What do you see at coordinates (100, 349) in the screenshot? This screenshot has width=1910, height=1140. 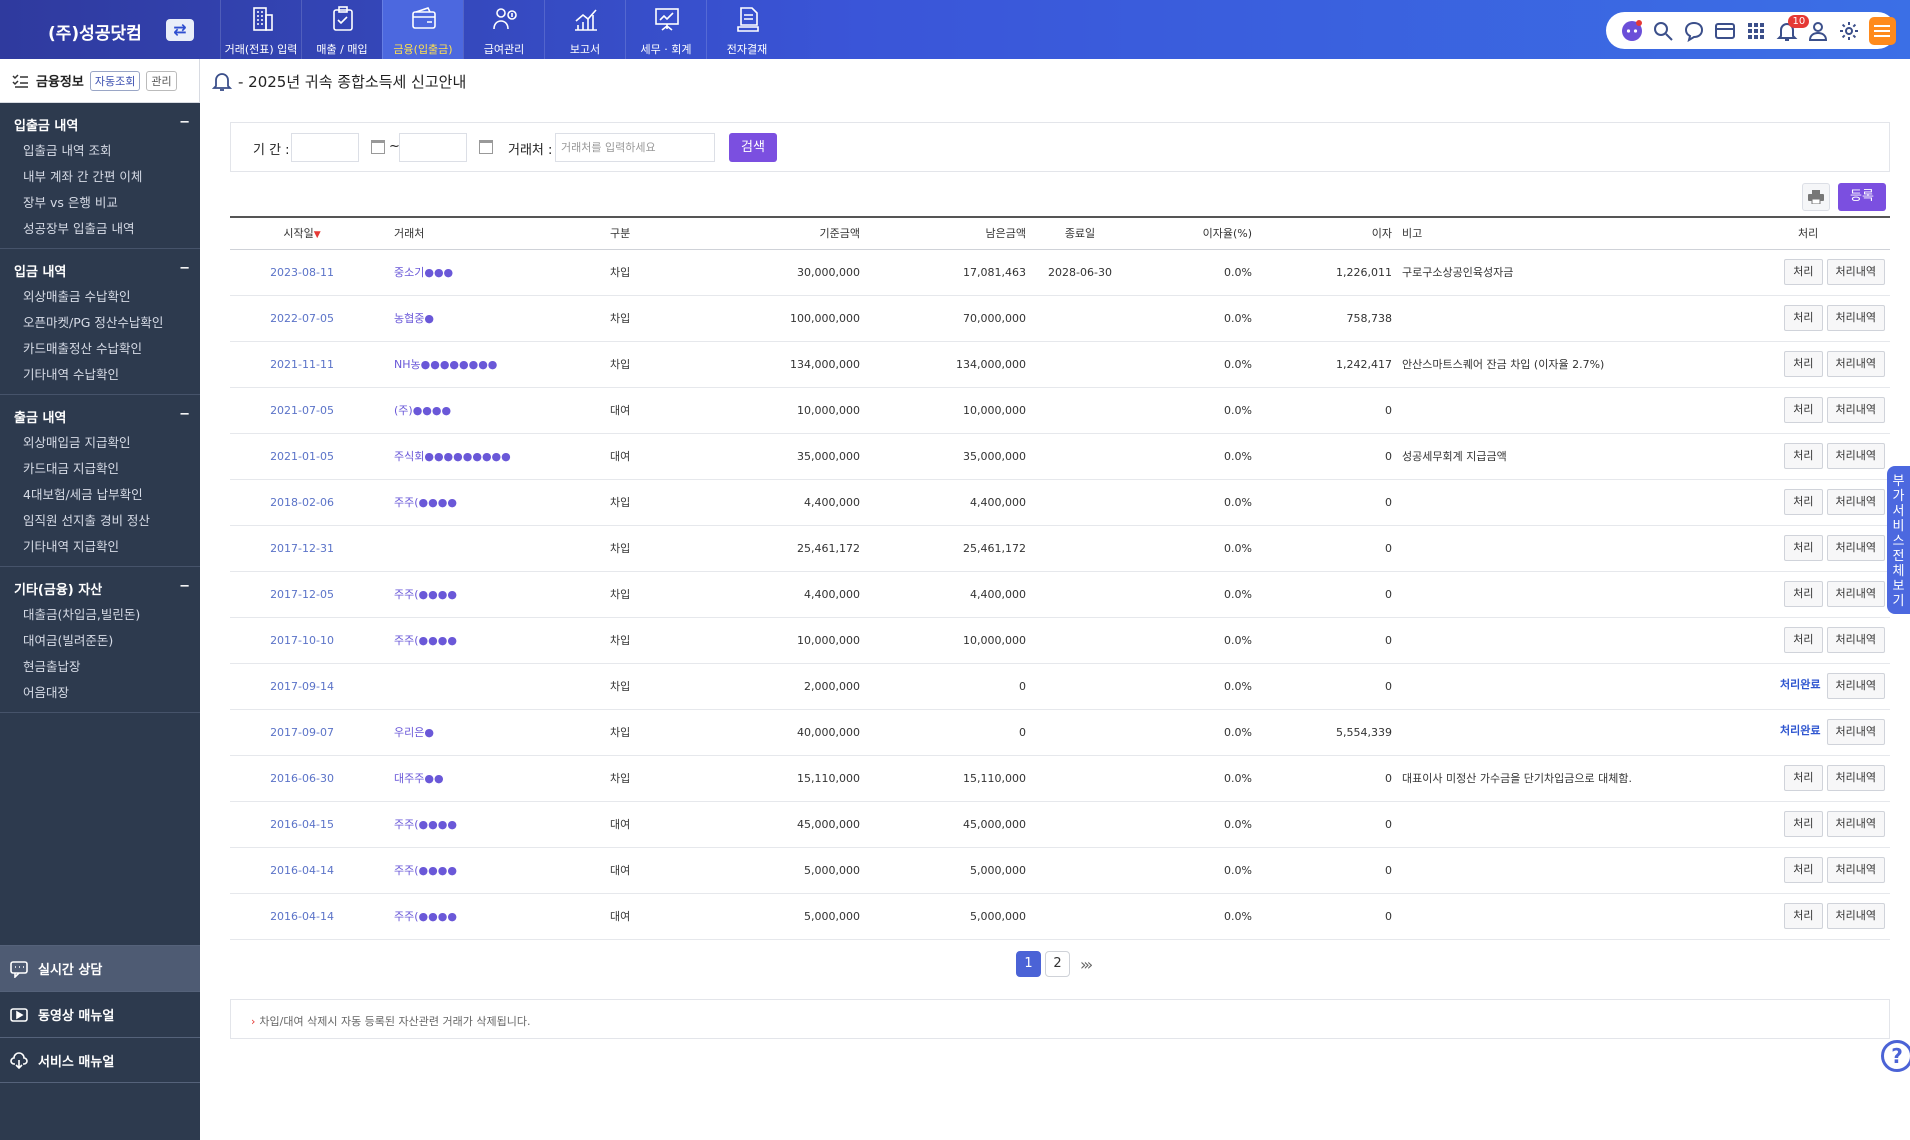 I see `sidebar-item: 카드매출정산 수납확인` at bounding box center [100, 349].